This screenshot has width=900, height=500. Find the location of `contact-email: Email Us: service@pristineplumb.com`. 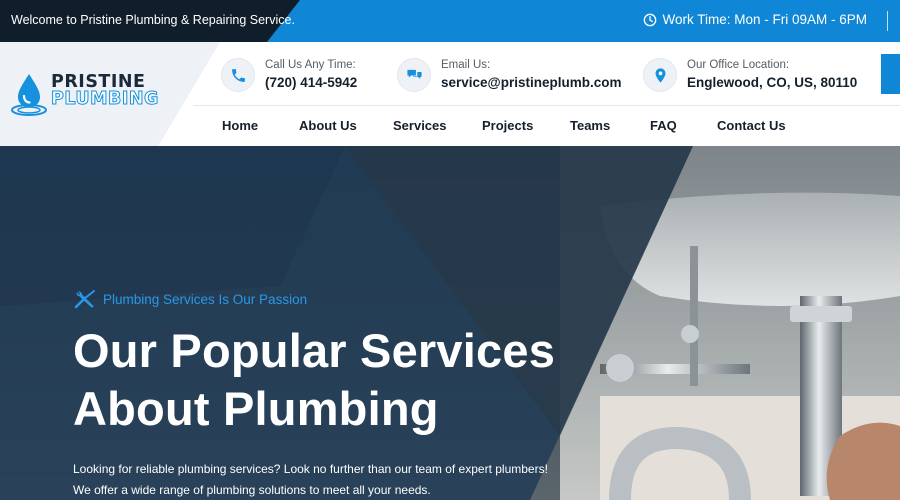

contact-email: Email Us: service@pristineplumb.com is located at coordinates (509, 75).